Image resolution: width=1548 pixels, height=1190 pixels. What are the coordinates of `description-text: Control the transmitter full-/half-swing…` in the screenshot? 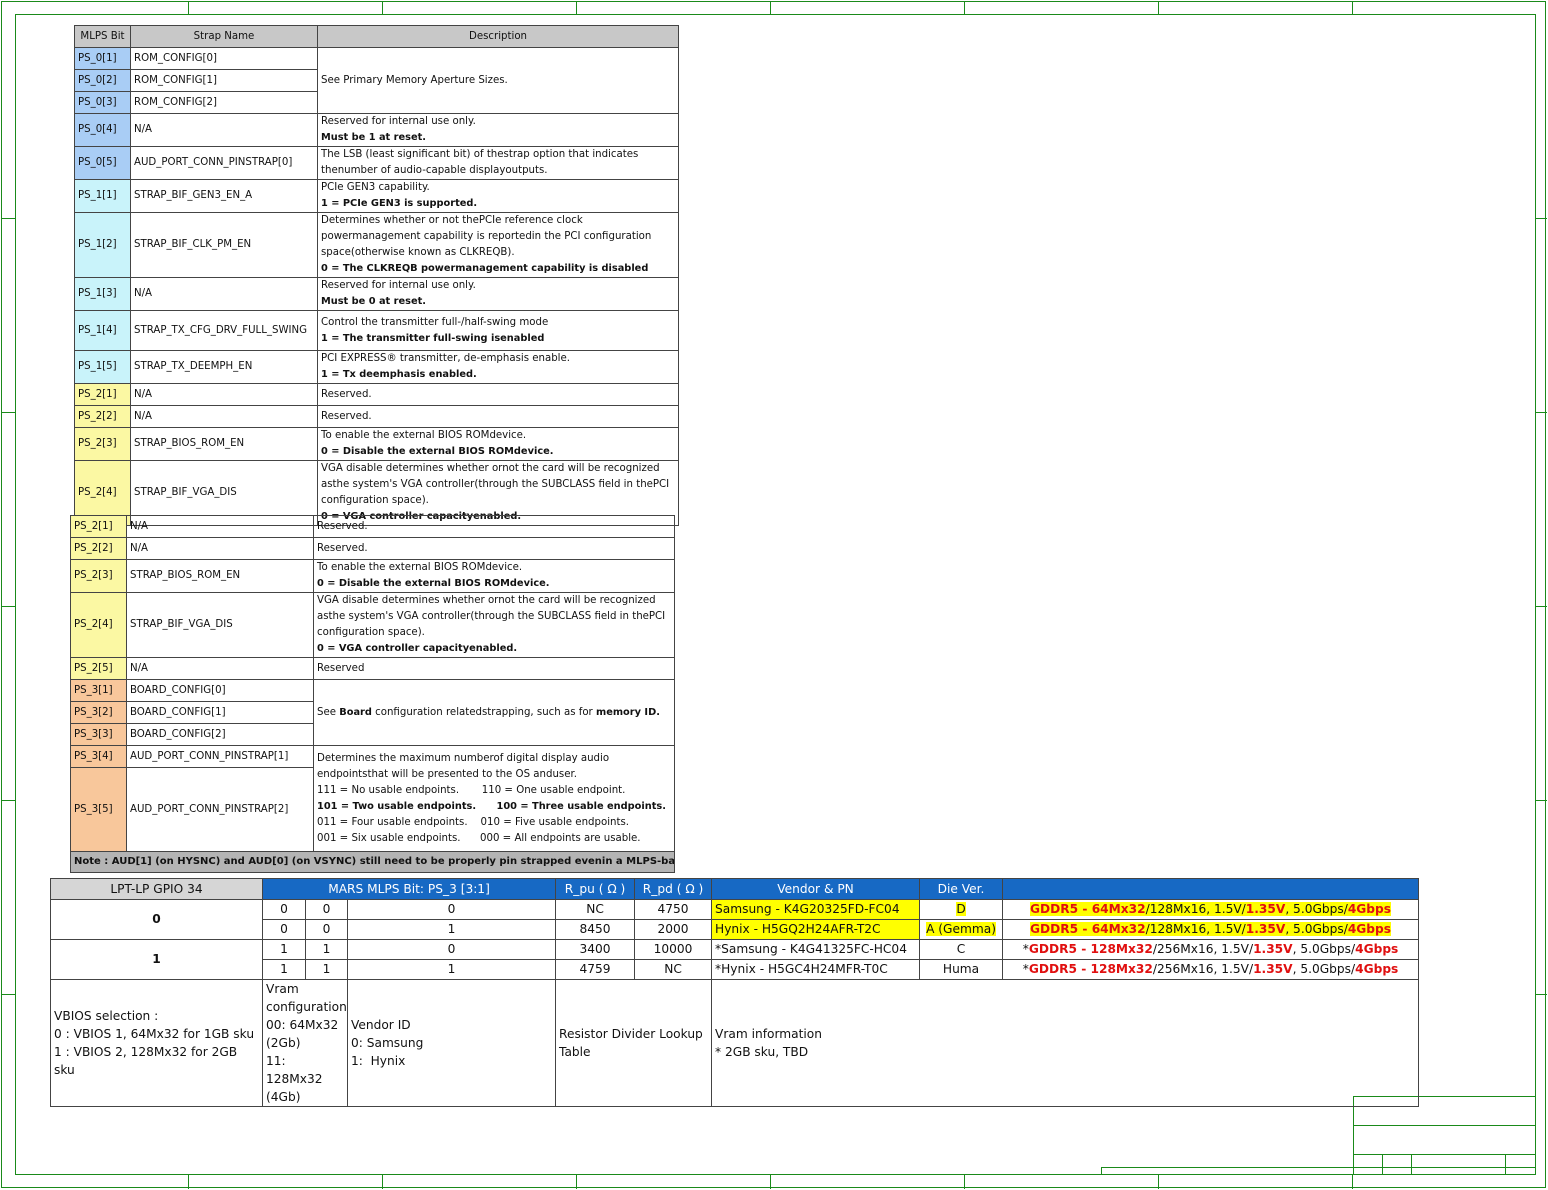 It's located at (435, 322).